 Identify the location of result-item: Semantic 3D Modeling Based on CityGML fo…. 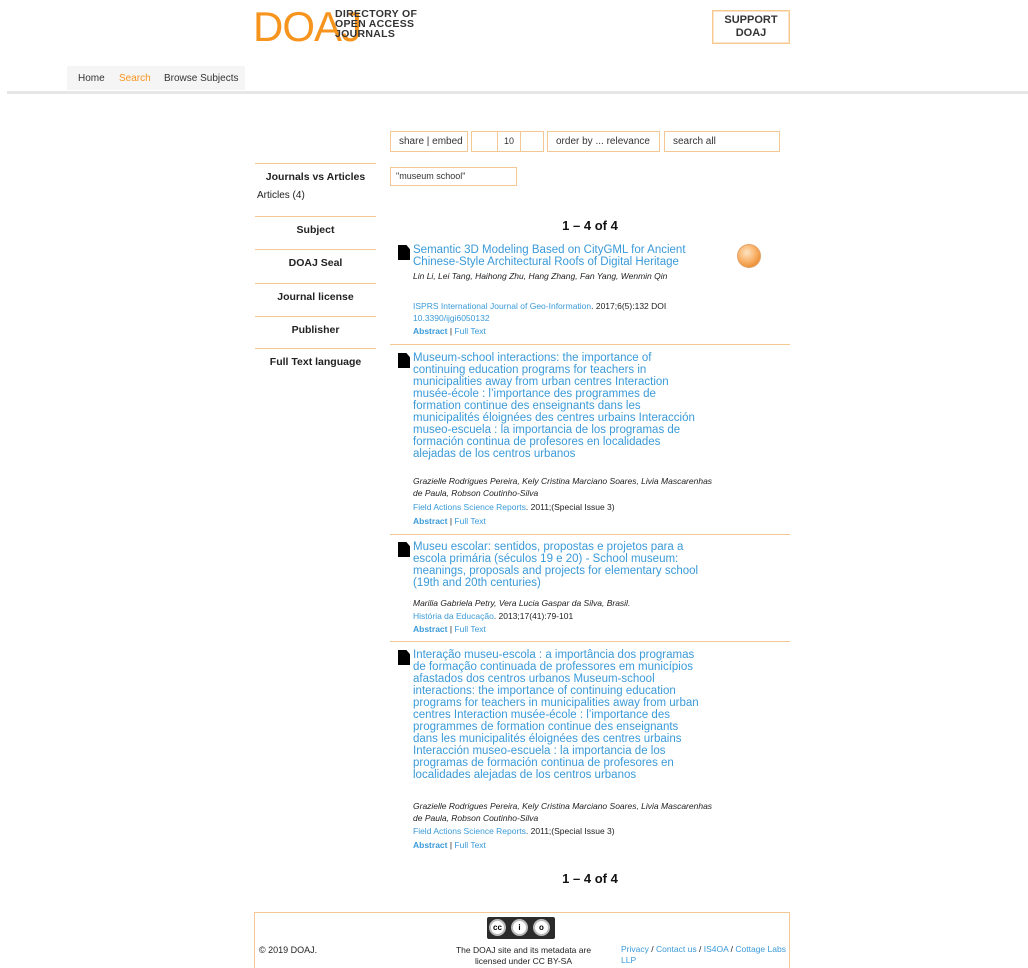
(592, 294).